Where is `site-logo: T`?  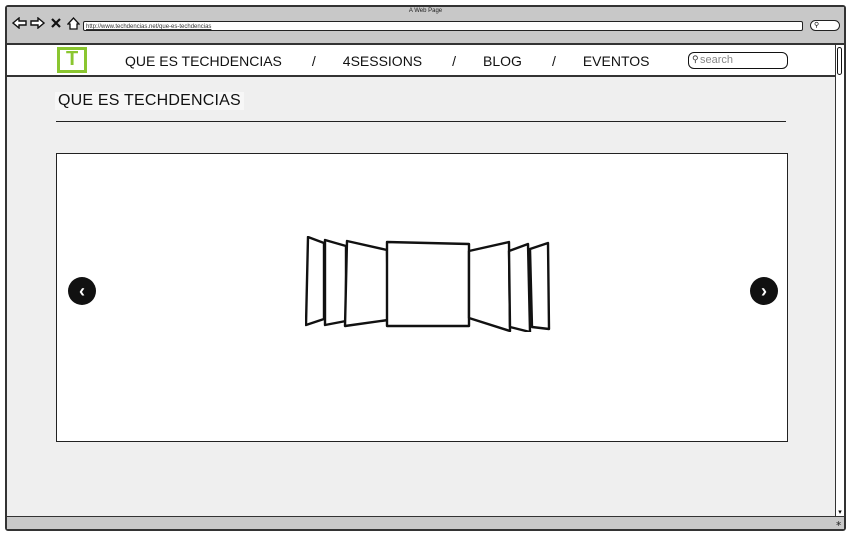 site-logo: T is located at coordinates (72, 60).